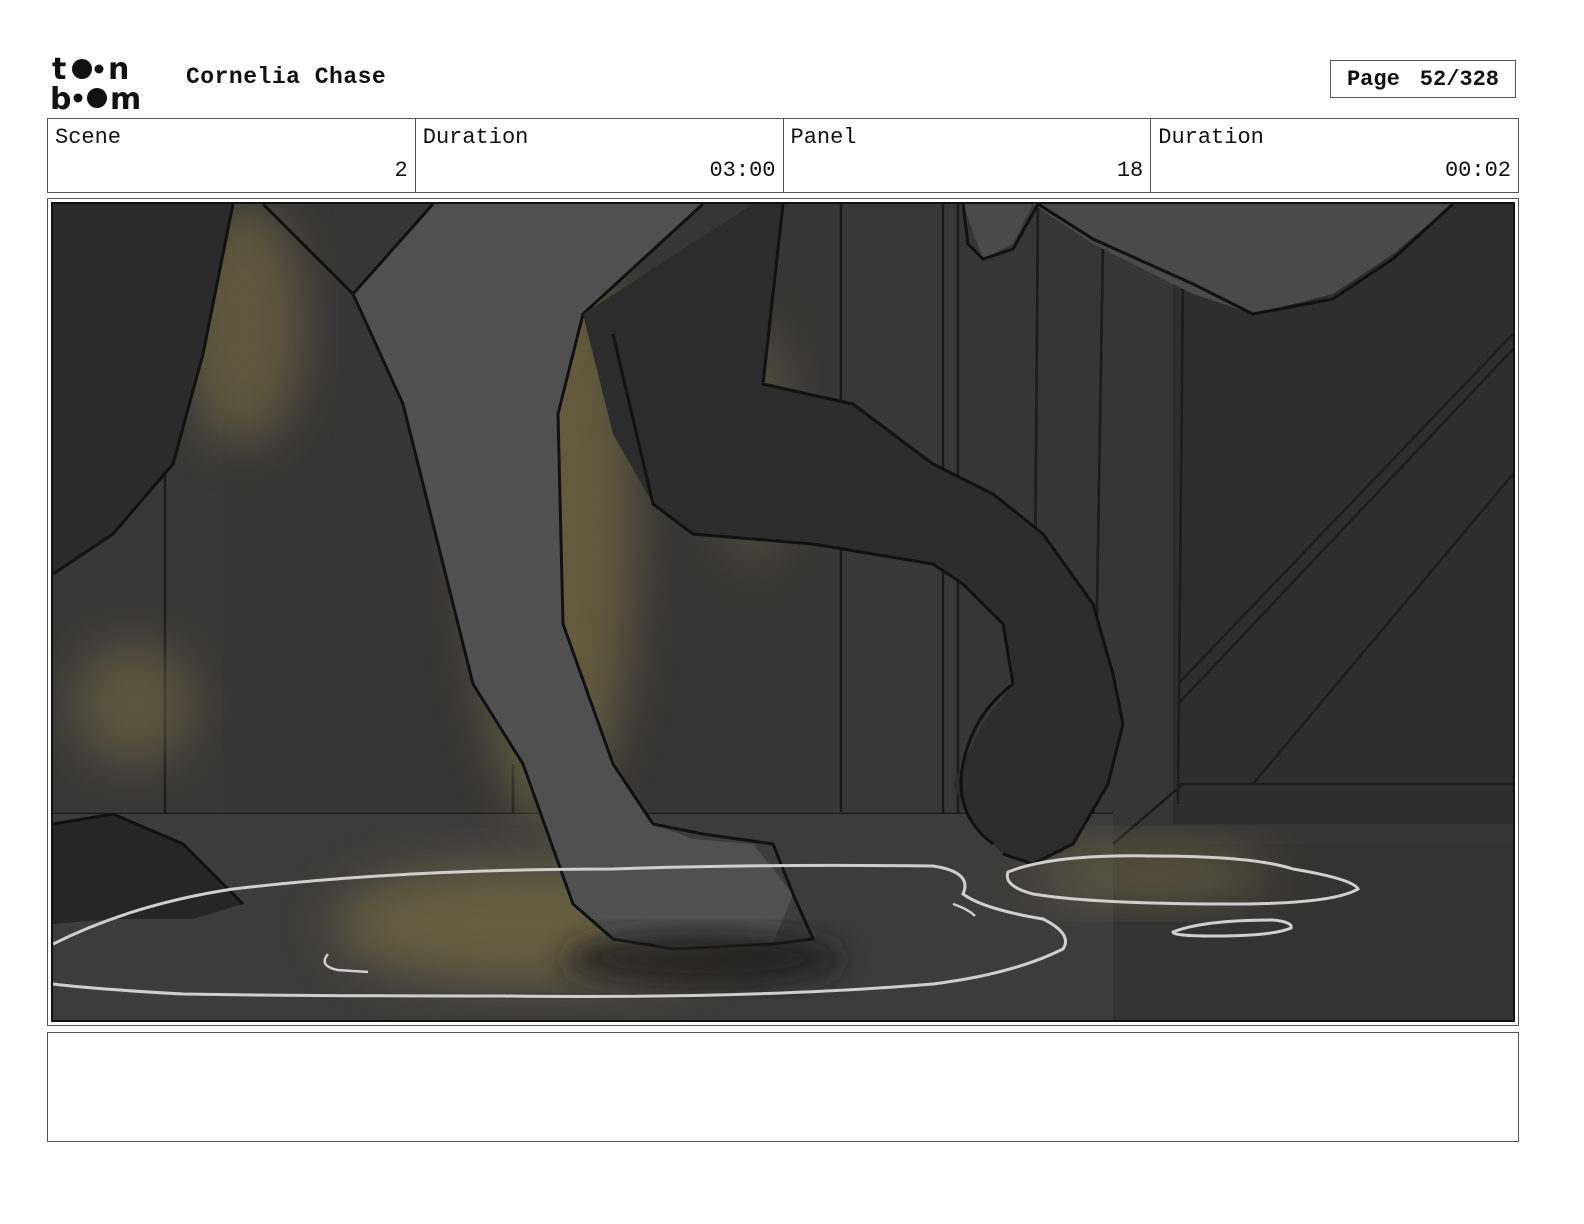  Describe the element at coordinates (1211, 137) in the screenshot. I see `panel-duration-label: Duration` at that location.